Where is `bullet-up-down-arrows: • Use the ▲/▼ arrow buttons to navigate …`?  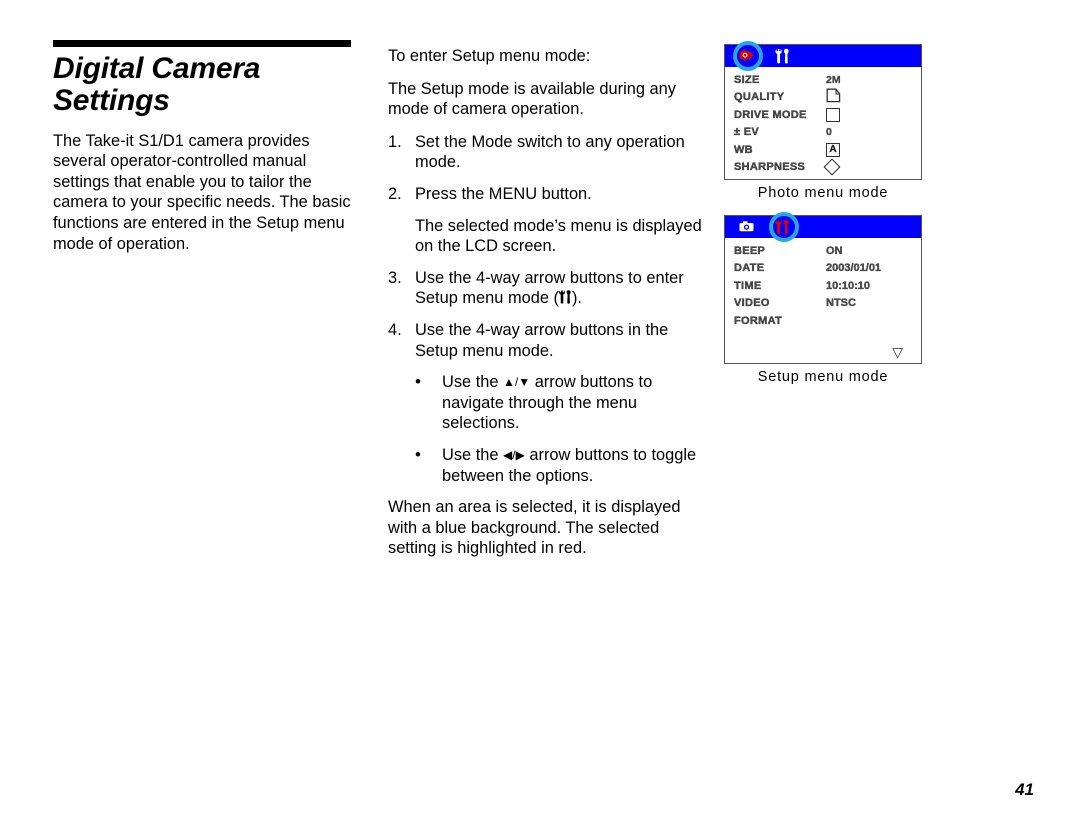
bullet-up-down-arrows: • Use the ▲/▼ arrow buttons to navigate … is located at coordinates (561, 403).